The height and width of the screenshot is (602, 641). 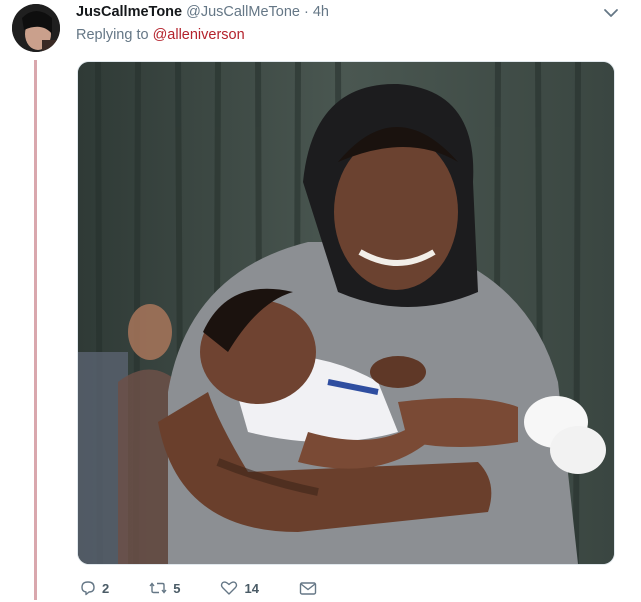 What do you see at coordinates (251, 588) in the screenshot?
I see `like-count: 14` at bounding box center [251, 588].